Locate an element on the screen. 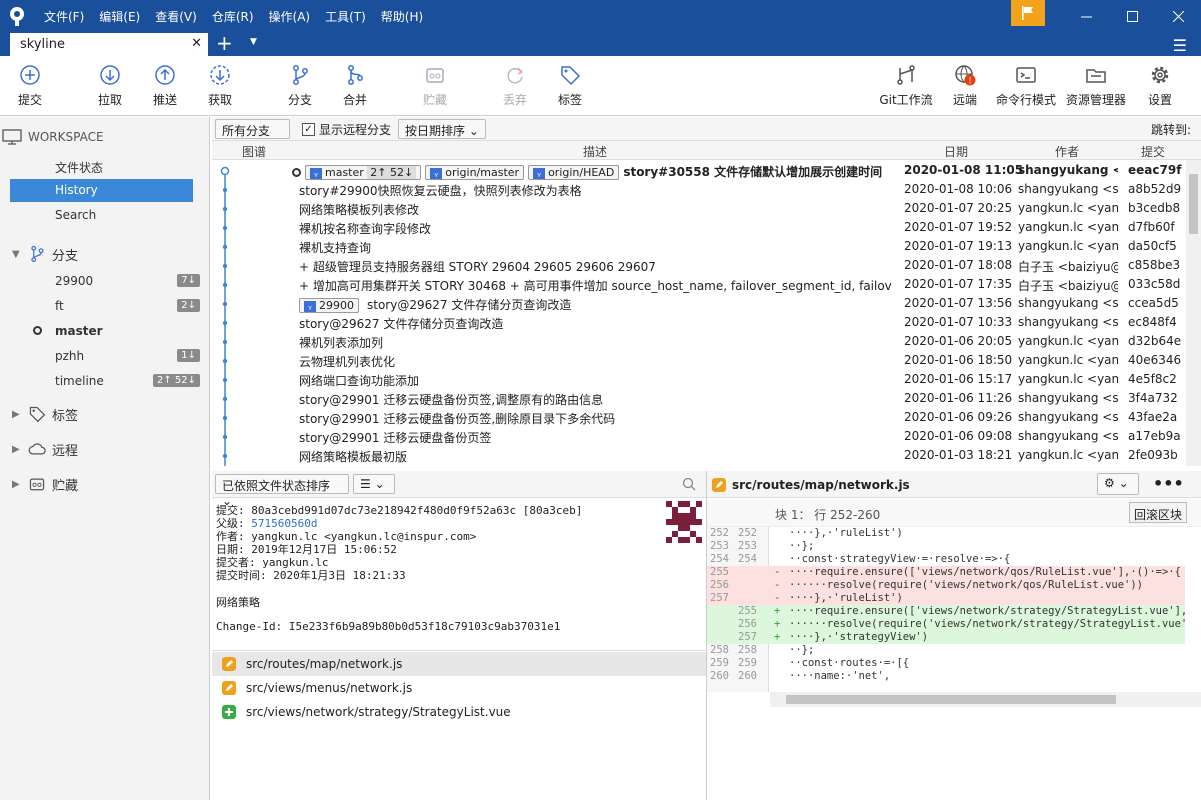  diff-horizontal-scrollbar is located at coordinates (985, 699).